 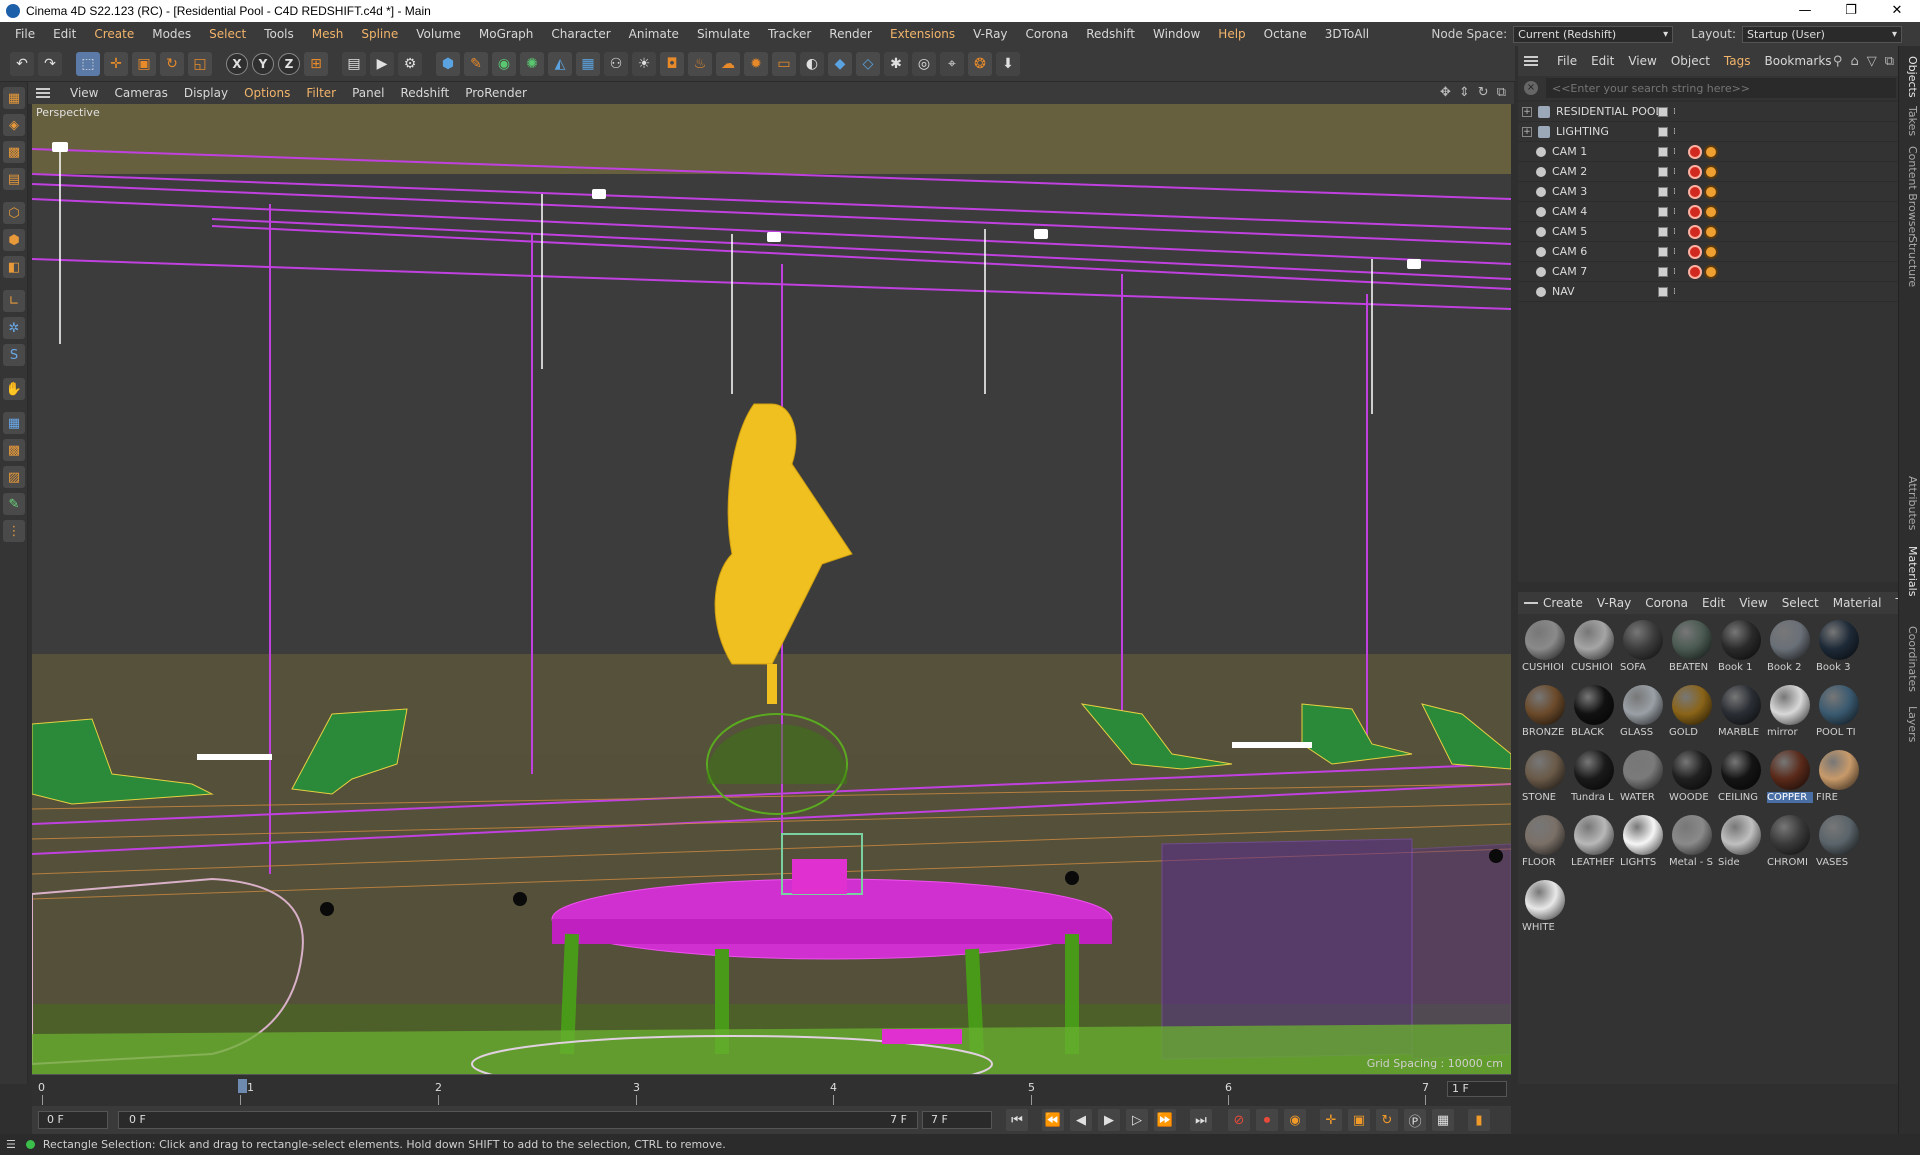 I want to click on side-tab-content-browser: Content Browser, so click(x=1912, y=192).